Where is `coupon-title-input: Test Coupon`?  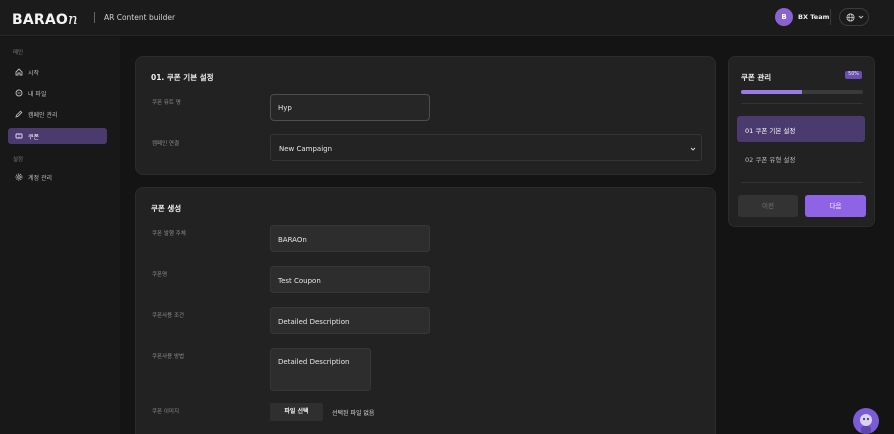 coupon-title-input: Test Coupon is located at coordinates (350, 279).